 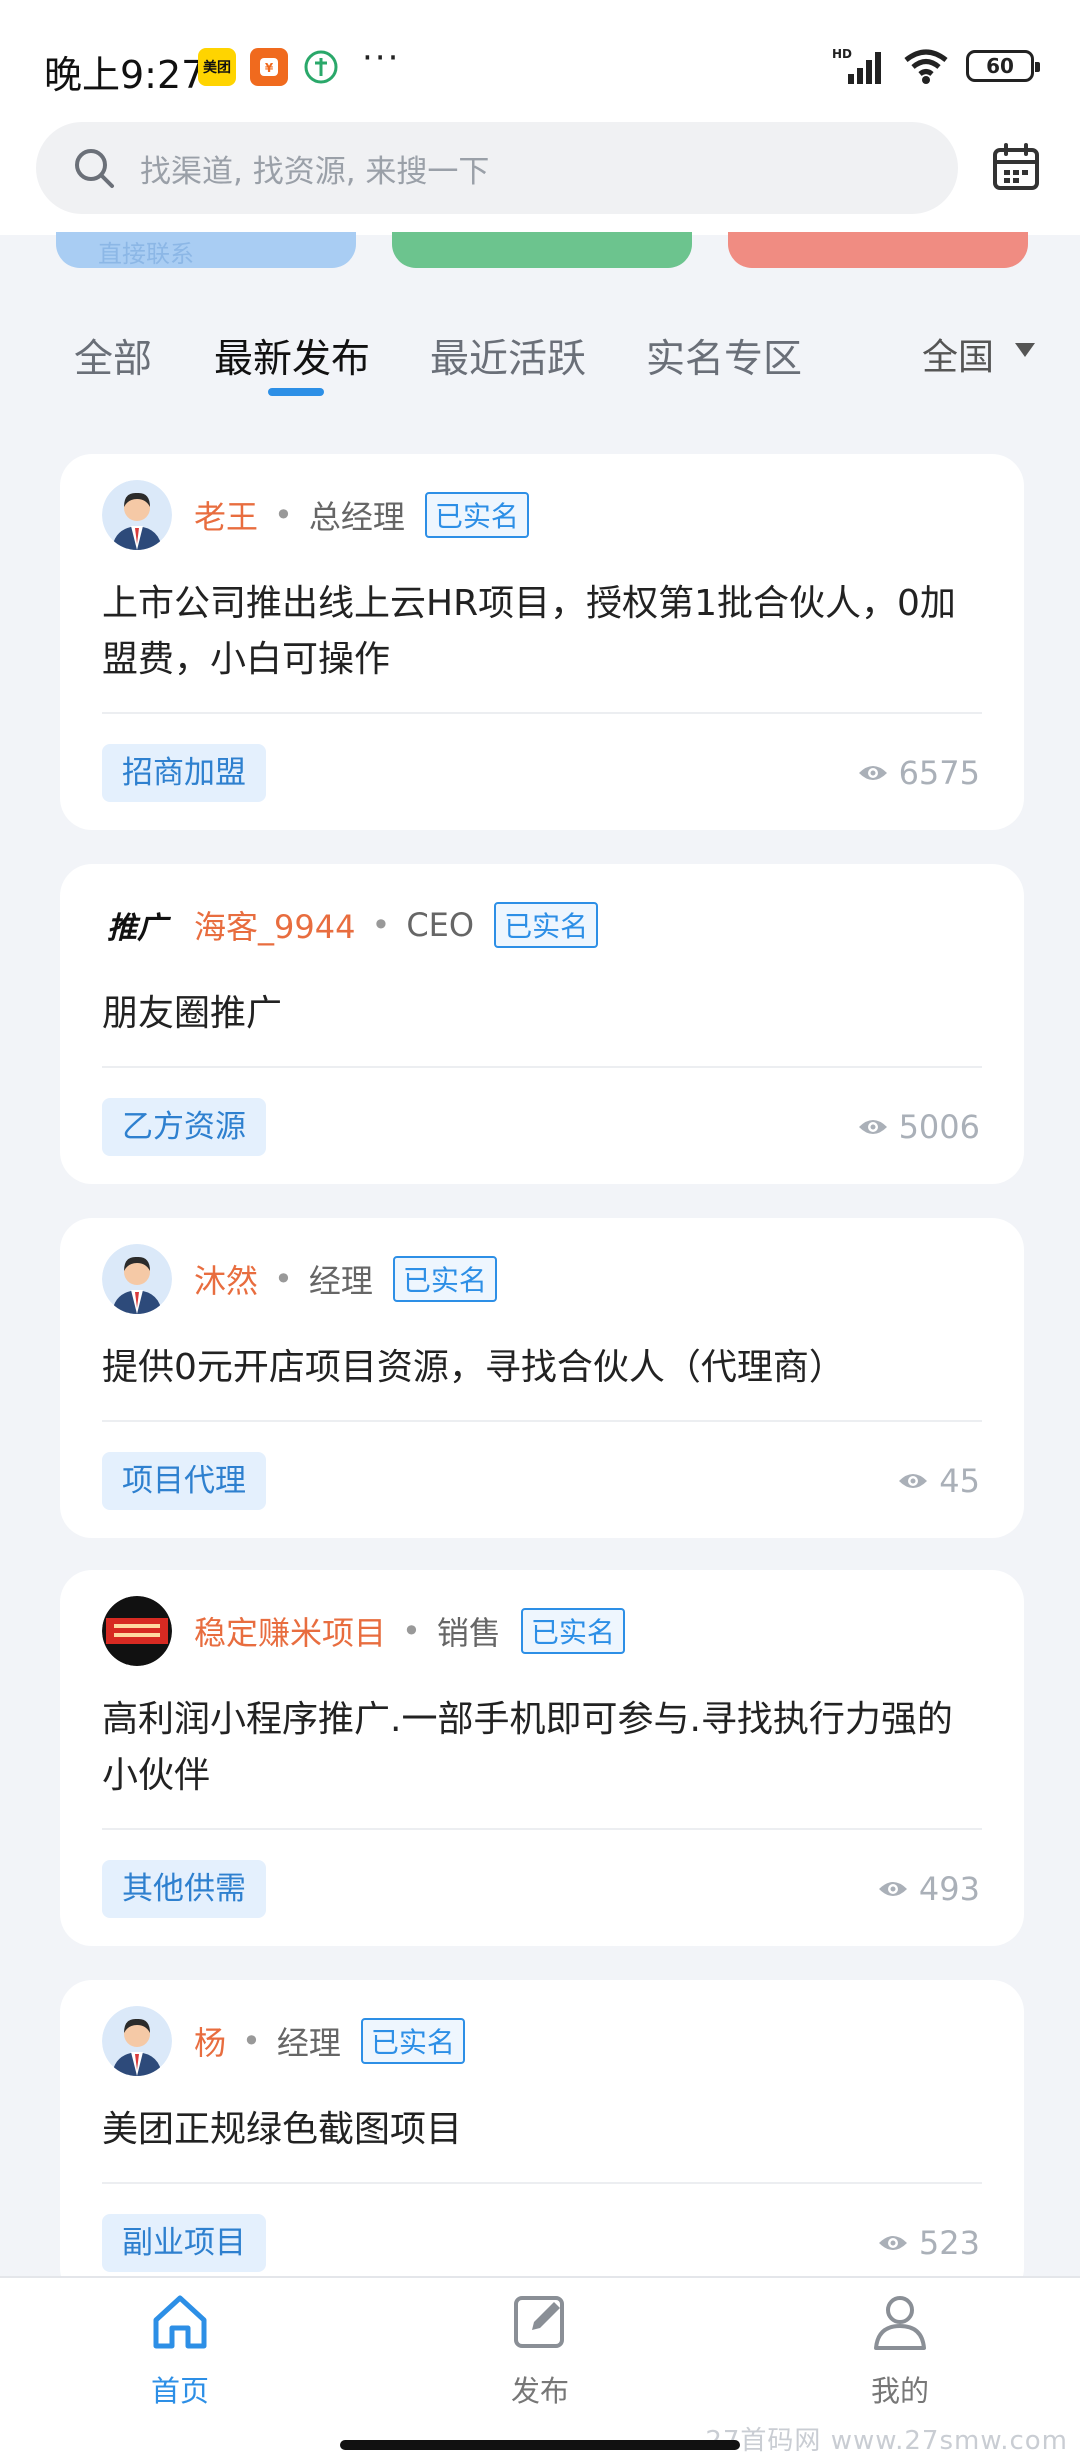 I want to click on avatar: 推广, so click(x=137, y=925).